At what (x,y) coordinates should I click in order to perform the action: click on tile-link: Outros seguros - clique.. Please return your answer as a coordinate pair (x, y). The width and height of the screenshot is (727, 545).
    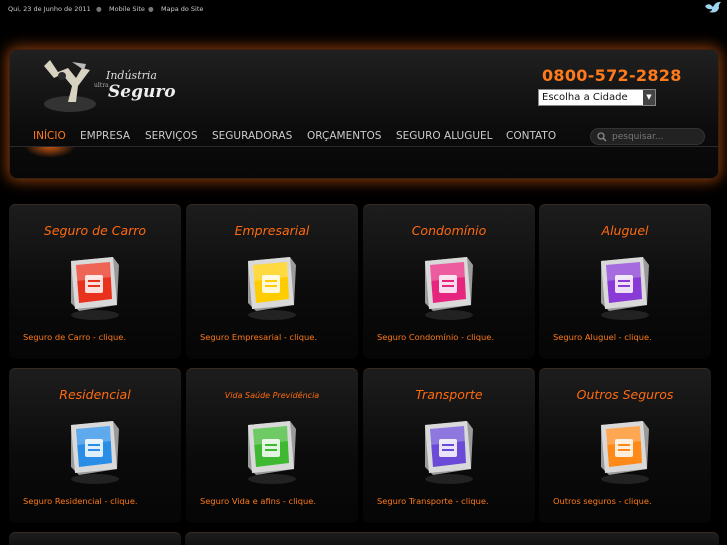
    Looking at the image, I should click on (602, 501).